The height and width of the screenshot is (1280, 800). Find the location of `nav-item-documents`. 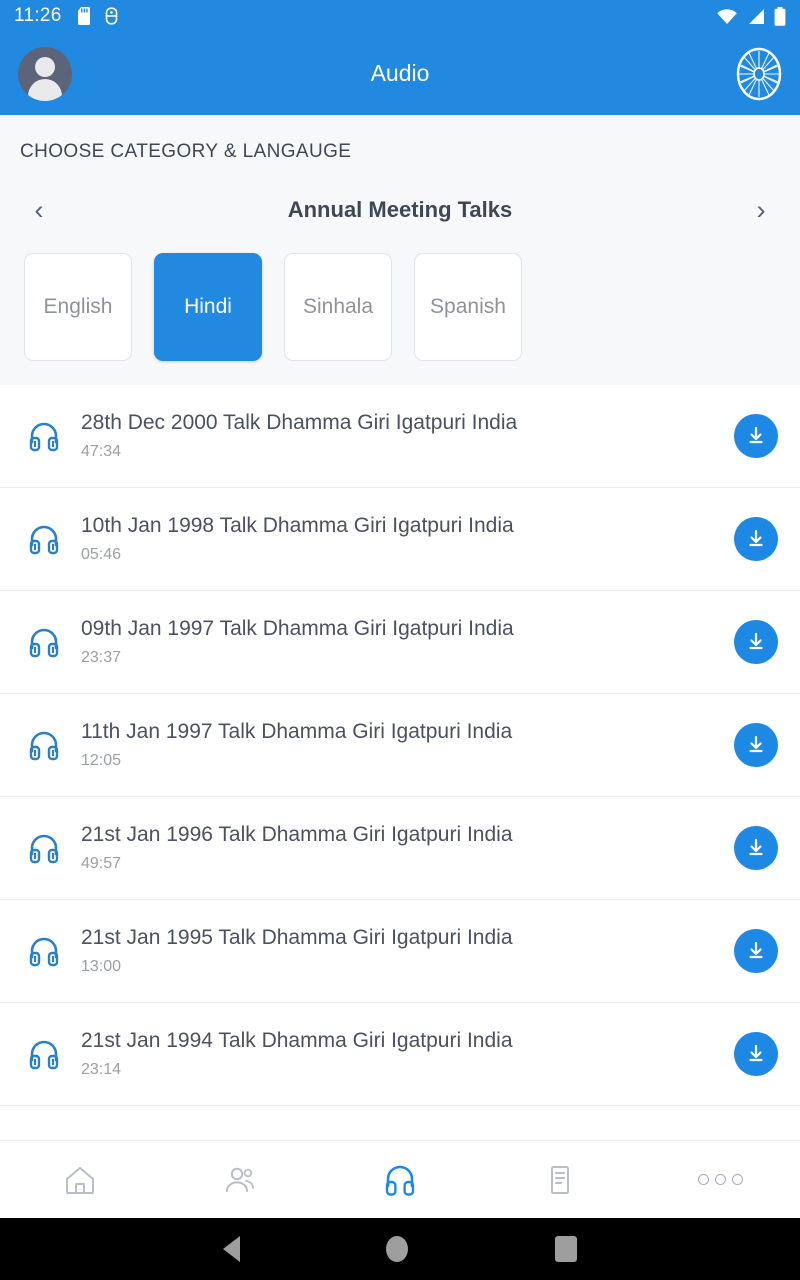

nav-item-documents is located at coordinates (560, 1179).